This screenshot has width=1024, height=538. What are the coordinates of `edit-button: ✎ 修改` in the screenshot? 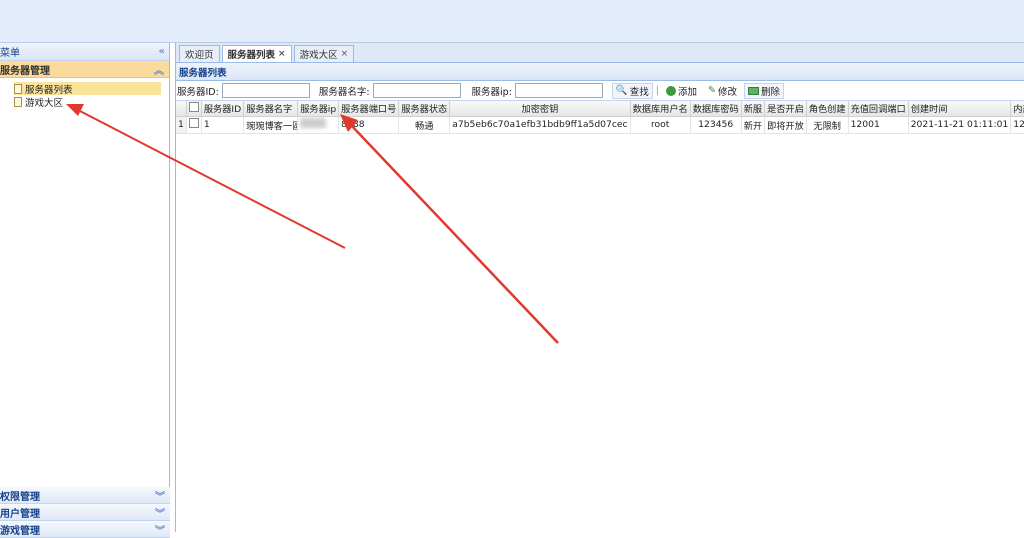 It's located at (722, 91).